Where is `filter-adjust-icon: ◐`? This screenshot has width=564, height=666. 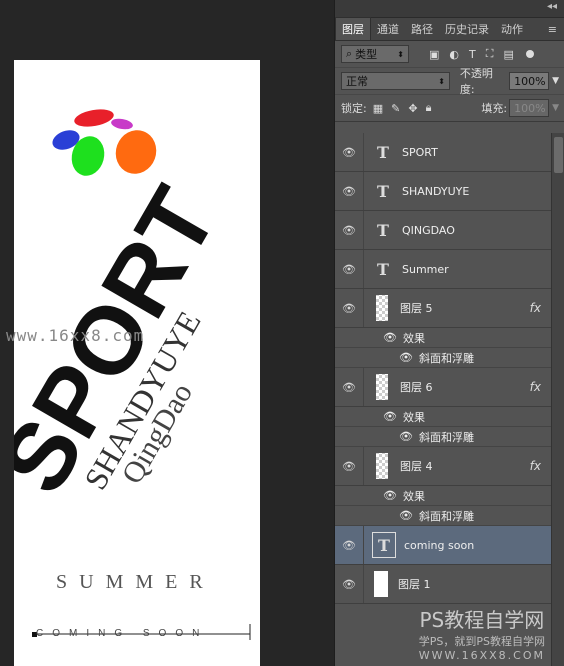
filter-adjust-icon: ◐ is located at coordinates (454, 54).